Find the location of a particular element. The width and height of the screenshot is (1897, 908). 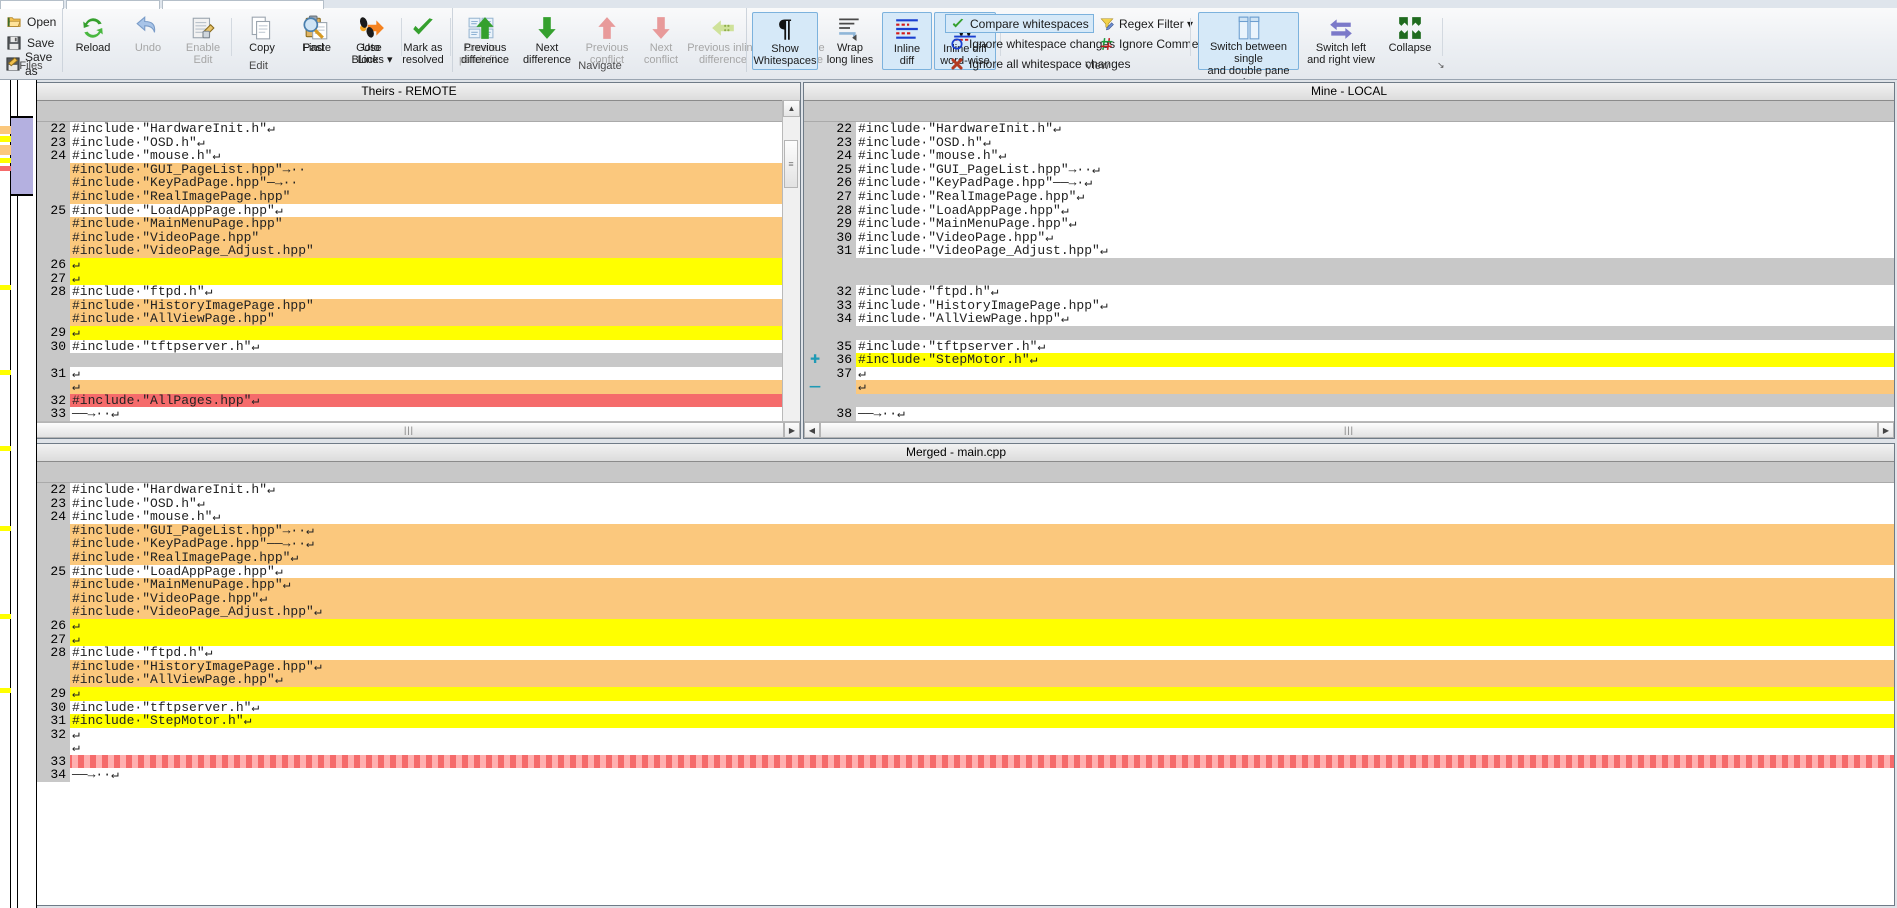

code-line: 37 ↵ is located at coordinates (1349, 374).